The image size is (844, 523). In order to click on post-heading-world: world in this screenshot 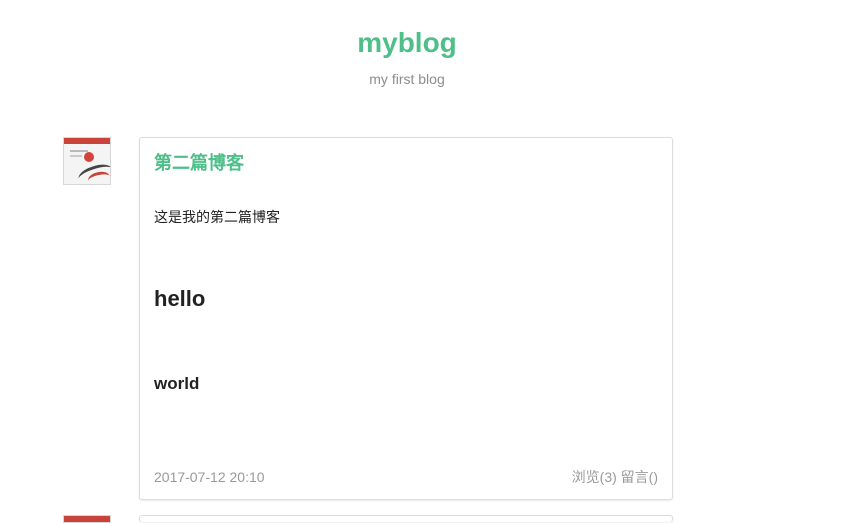, I will do `click(177, 383)`.